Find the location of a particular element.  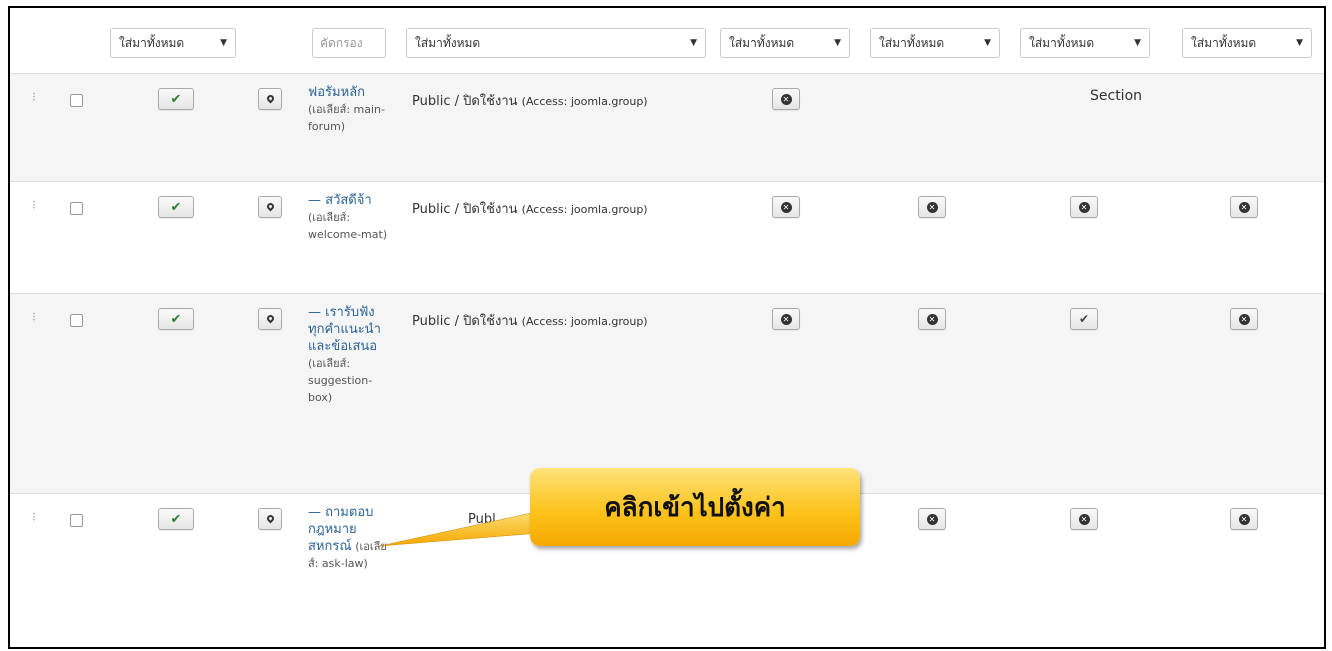

column3-filter-select: ใส่มาทั้งหมด ▼ is located at coordinates (1085, 43).